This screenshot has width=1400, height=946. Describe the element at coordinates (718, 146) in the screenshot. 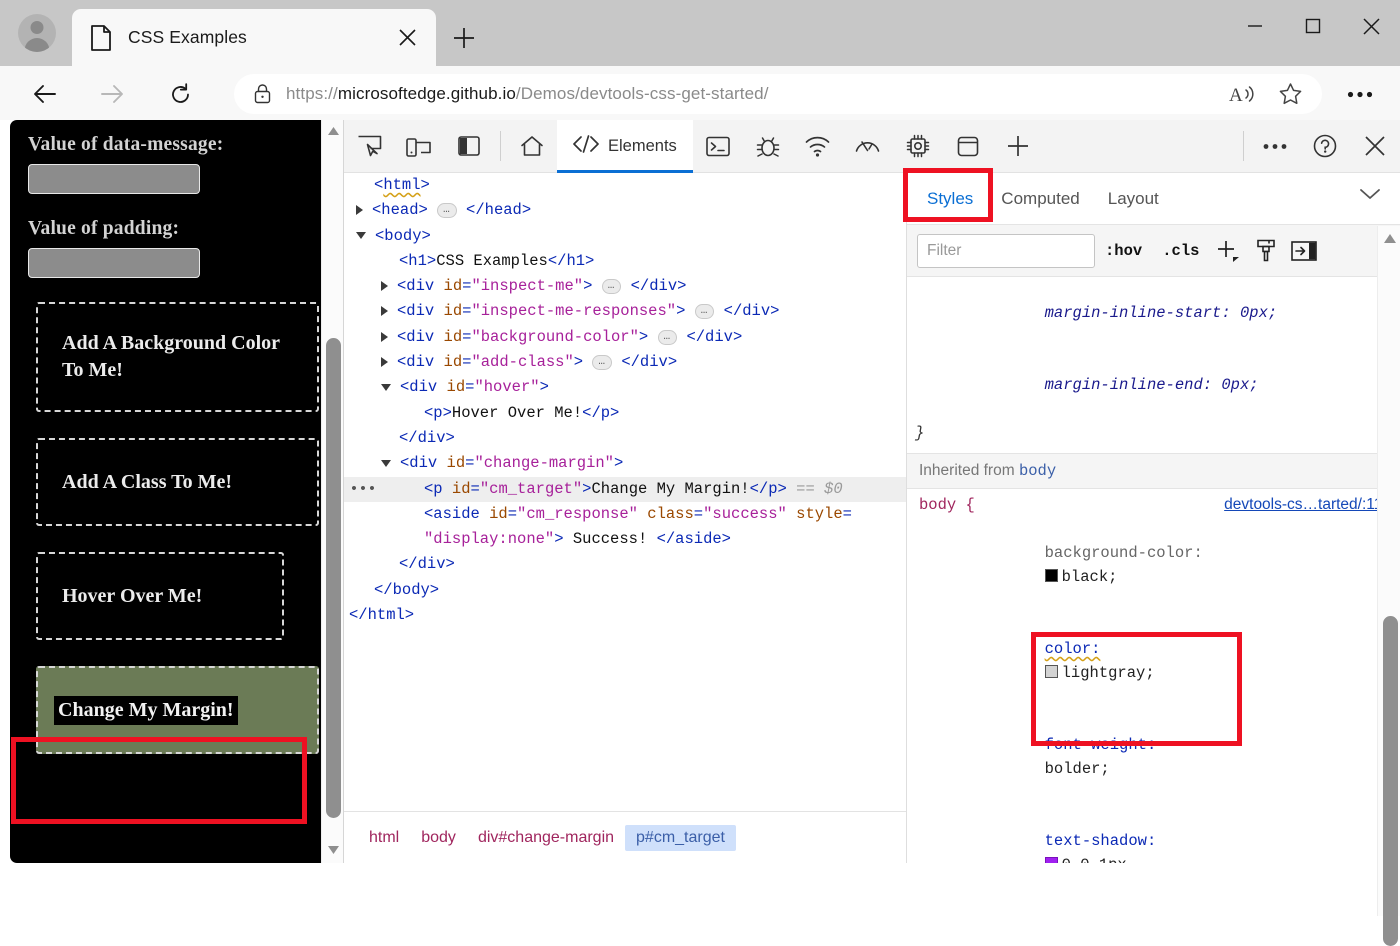

I see `tab-console-icon` at that location.